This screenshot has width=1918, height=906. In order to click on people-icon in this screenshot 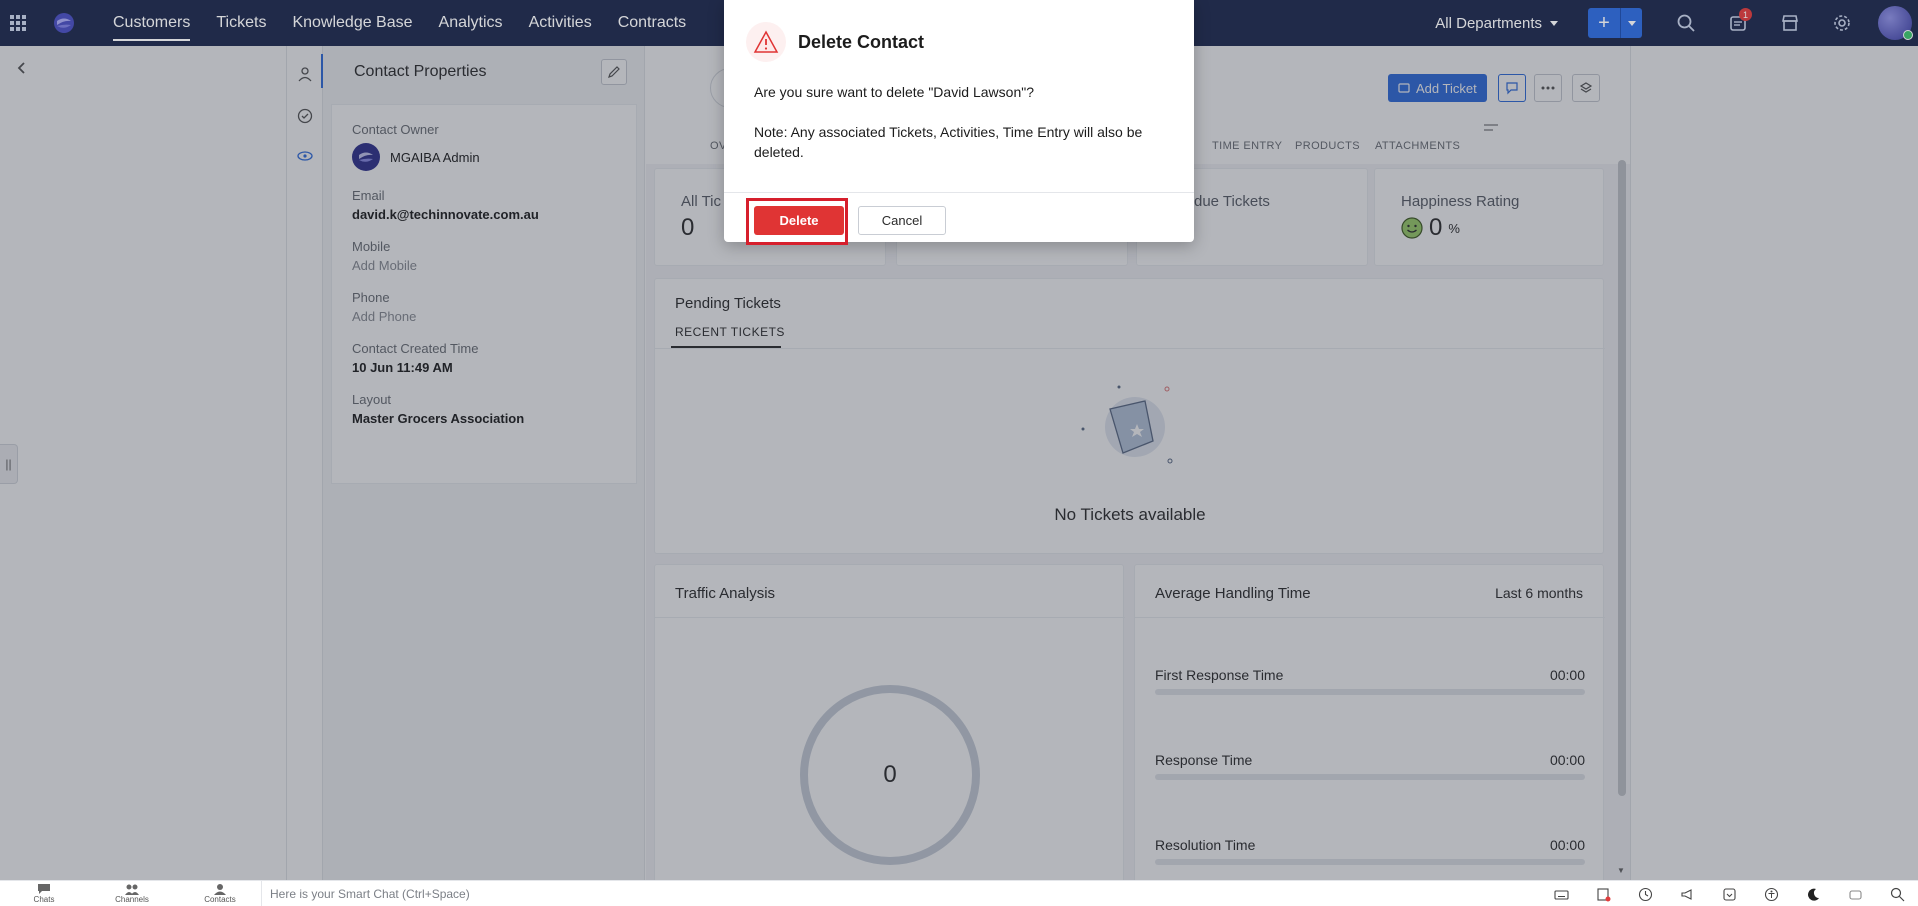, I will do `click(132, 889)`.